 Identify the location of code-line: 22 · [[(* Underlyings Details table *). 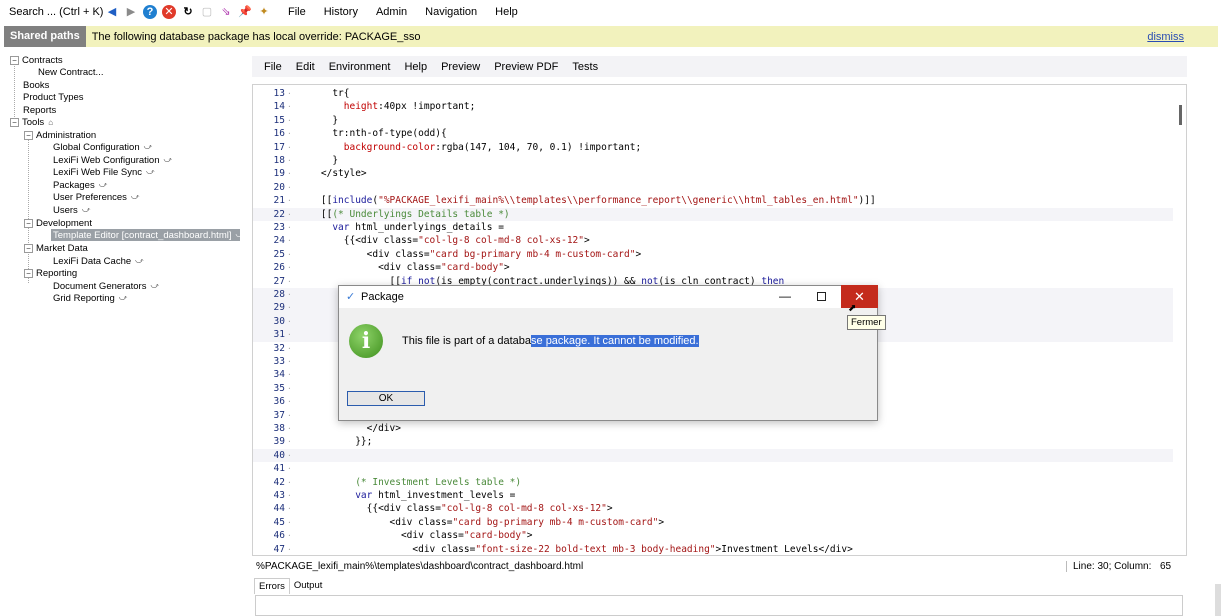
(713, 214).